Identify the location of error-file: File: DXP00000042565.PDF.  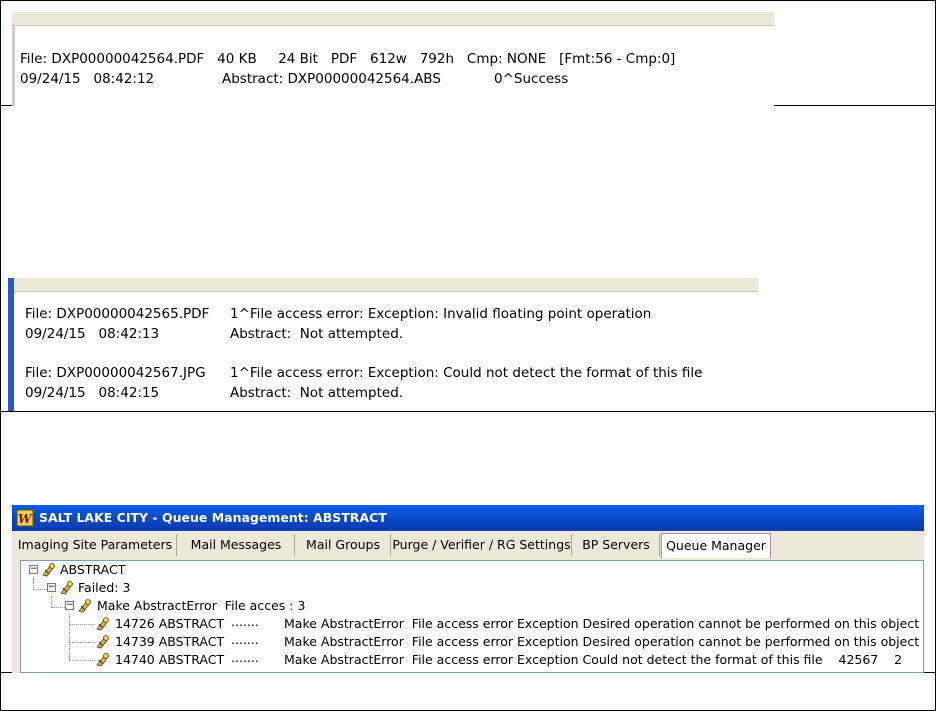
(117, 314).